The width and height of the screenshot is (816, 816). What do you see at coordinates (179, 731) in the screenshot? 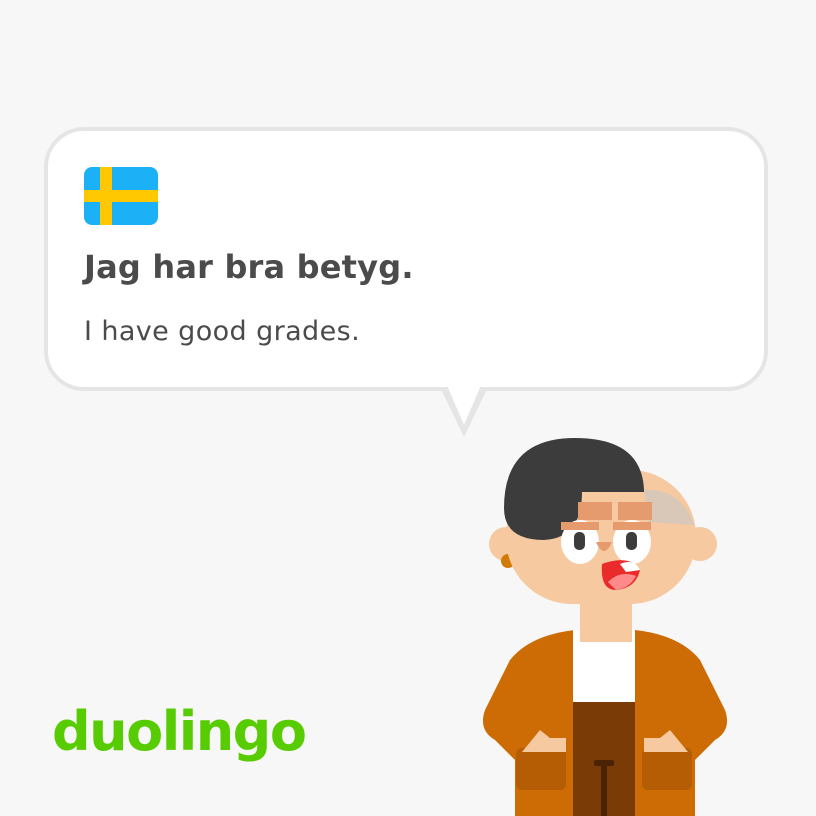
I see `duolingo-logo: duolingo` at bounding box center [179, 731].